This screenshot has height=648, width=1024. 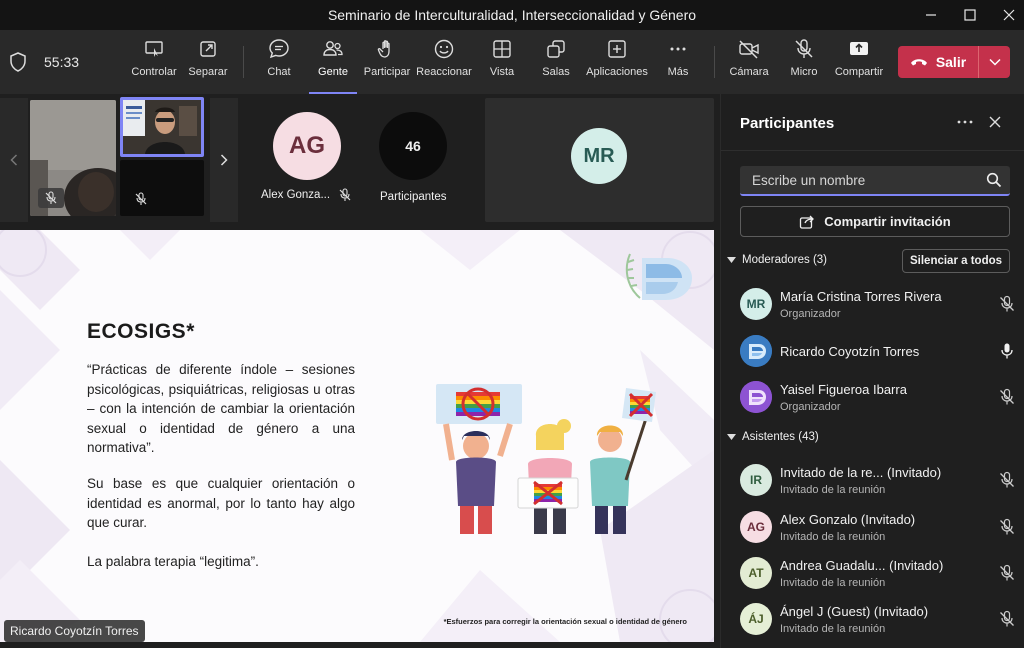 What do you see at coordinates (875, 221) in the screenshot?
I see `share-invite-button: Compartir invitación` at bounding box center [875, 221].